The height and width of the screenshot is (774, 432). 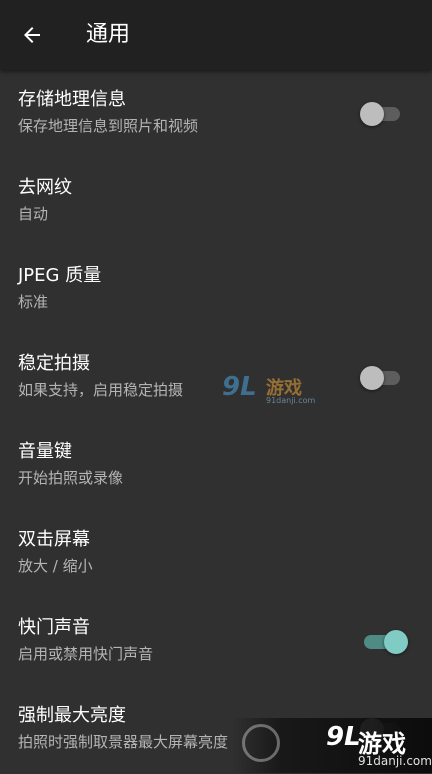 I want to click on setting-title: 存储地理信息, so click(x=72, y=99).